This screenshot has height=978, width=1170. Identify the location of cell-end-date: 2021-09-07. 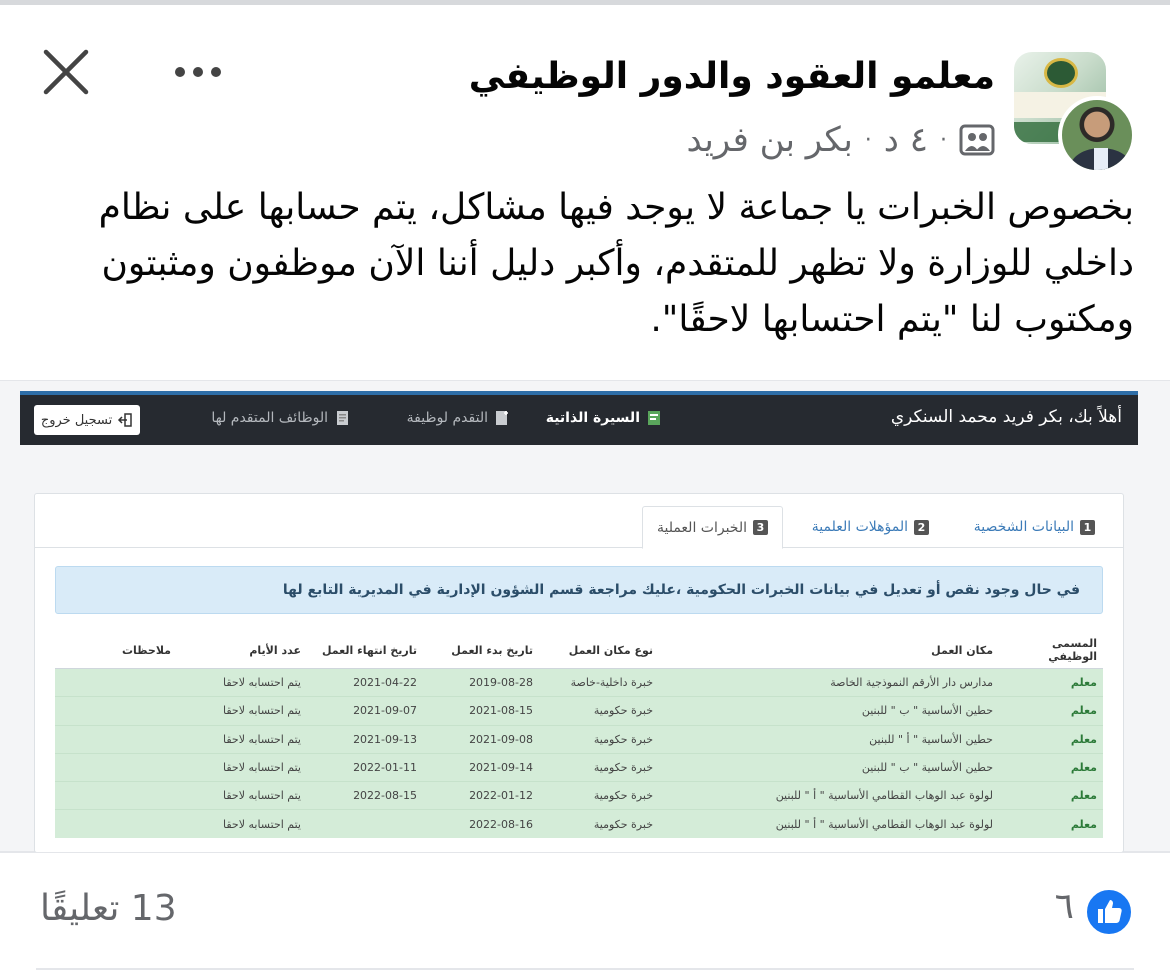
(365, 711).